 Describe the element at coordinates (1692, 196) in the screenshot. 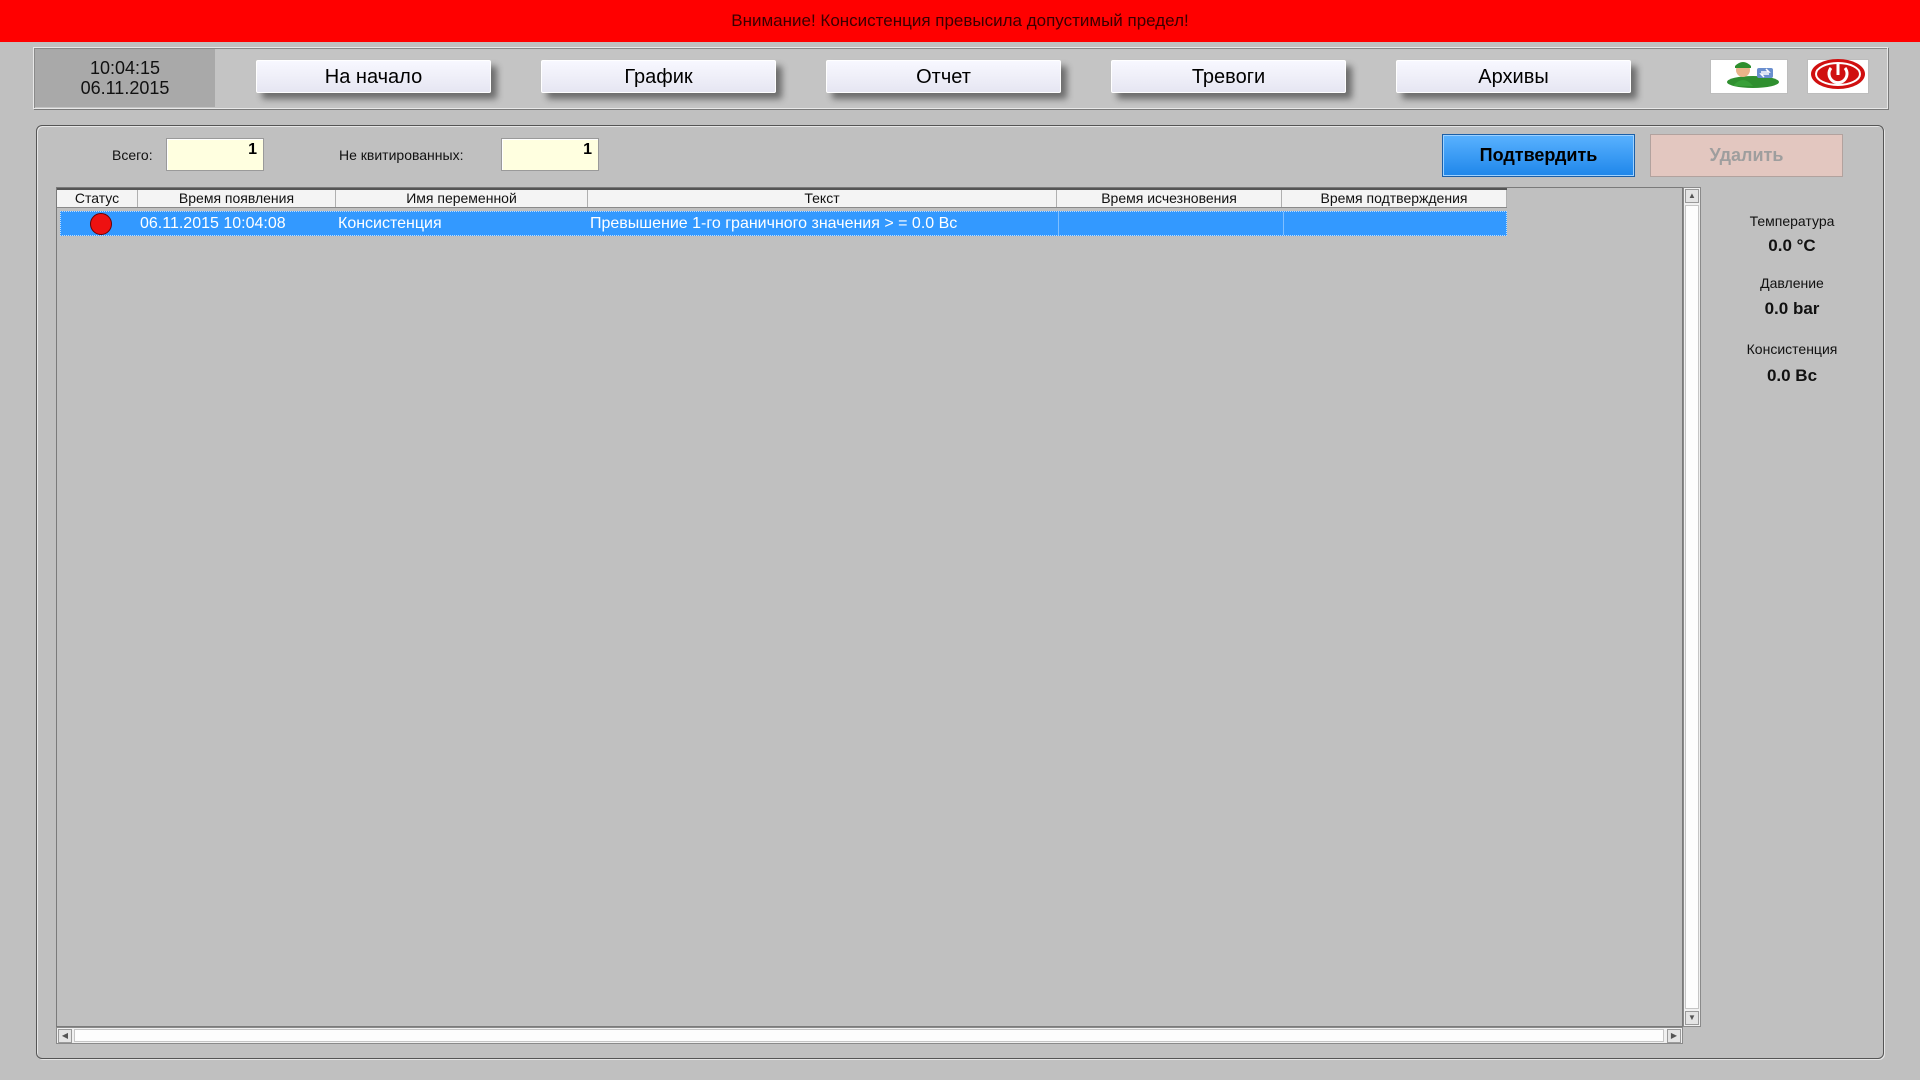

I see `scroll-up-icon: ▲` at that location.